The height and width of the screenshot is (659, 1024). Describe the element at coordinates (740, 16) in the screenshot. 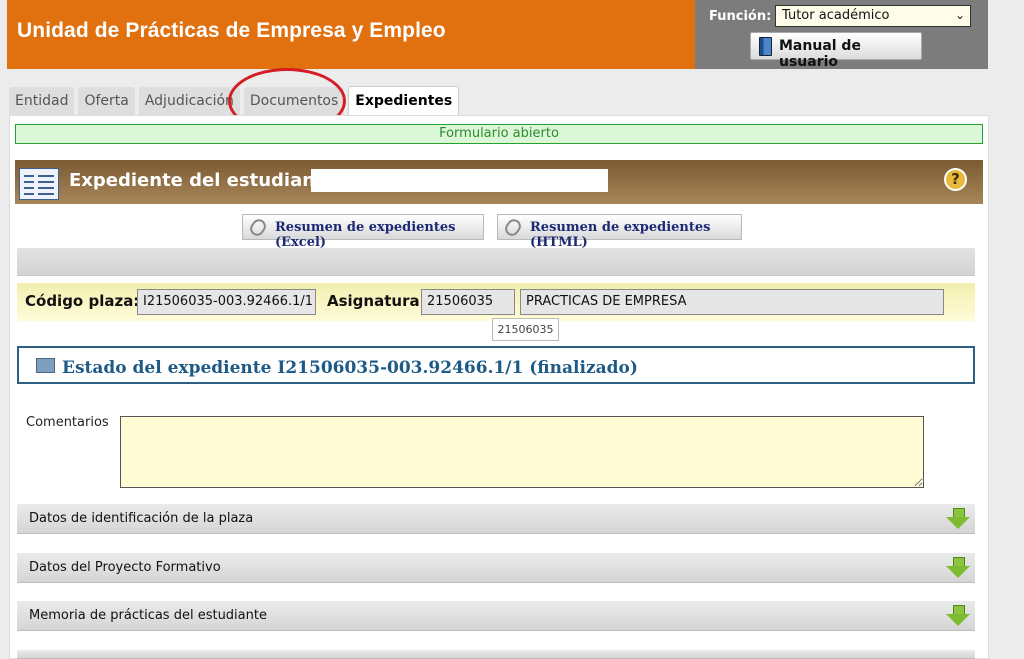

I see `function-label: Función:` at that location.